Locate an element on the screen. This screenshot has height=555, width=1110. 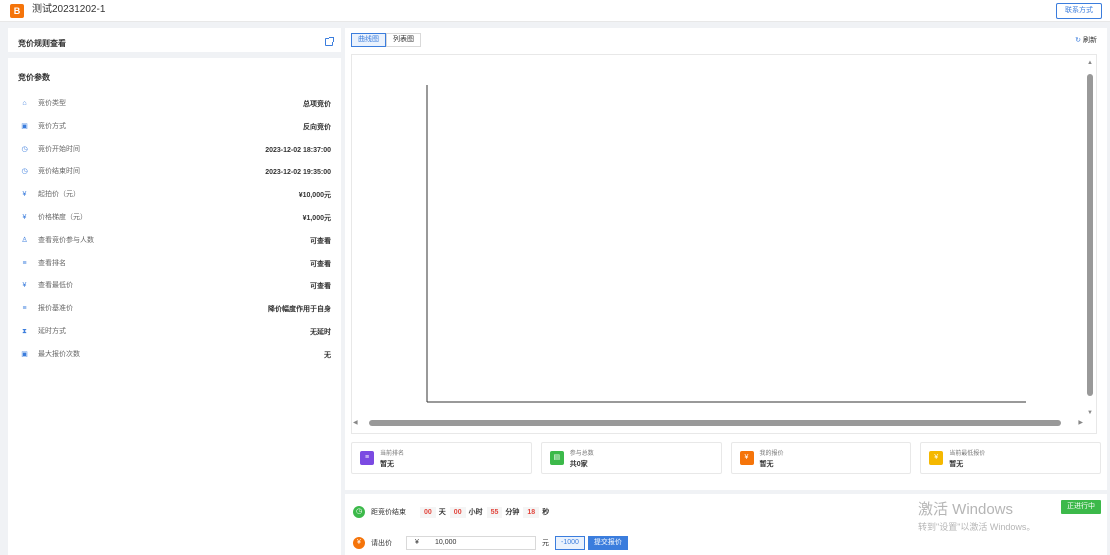
param-label: 价格梯度（元） is located at coordinates (62, 217).